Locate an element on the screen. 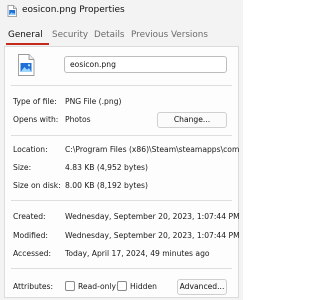 The width and height of the screenshot is (320, 300). tab-previous-versions: Previous Versions is located at coordinates (169, 35).